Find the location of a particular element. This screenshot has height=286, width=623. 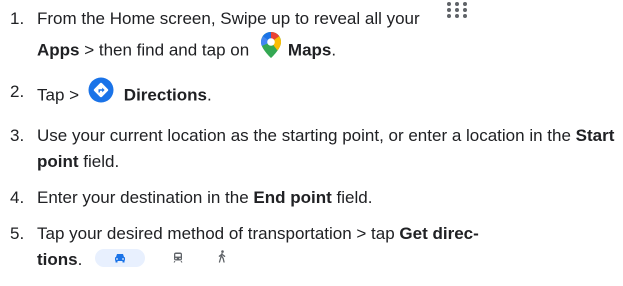

step-2: 2. Tap > Directions. is located at coordinates (312, 95).